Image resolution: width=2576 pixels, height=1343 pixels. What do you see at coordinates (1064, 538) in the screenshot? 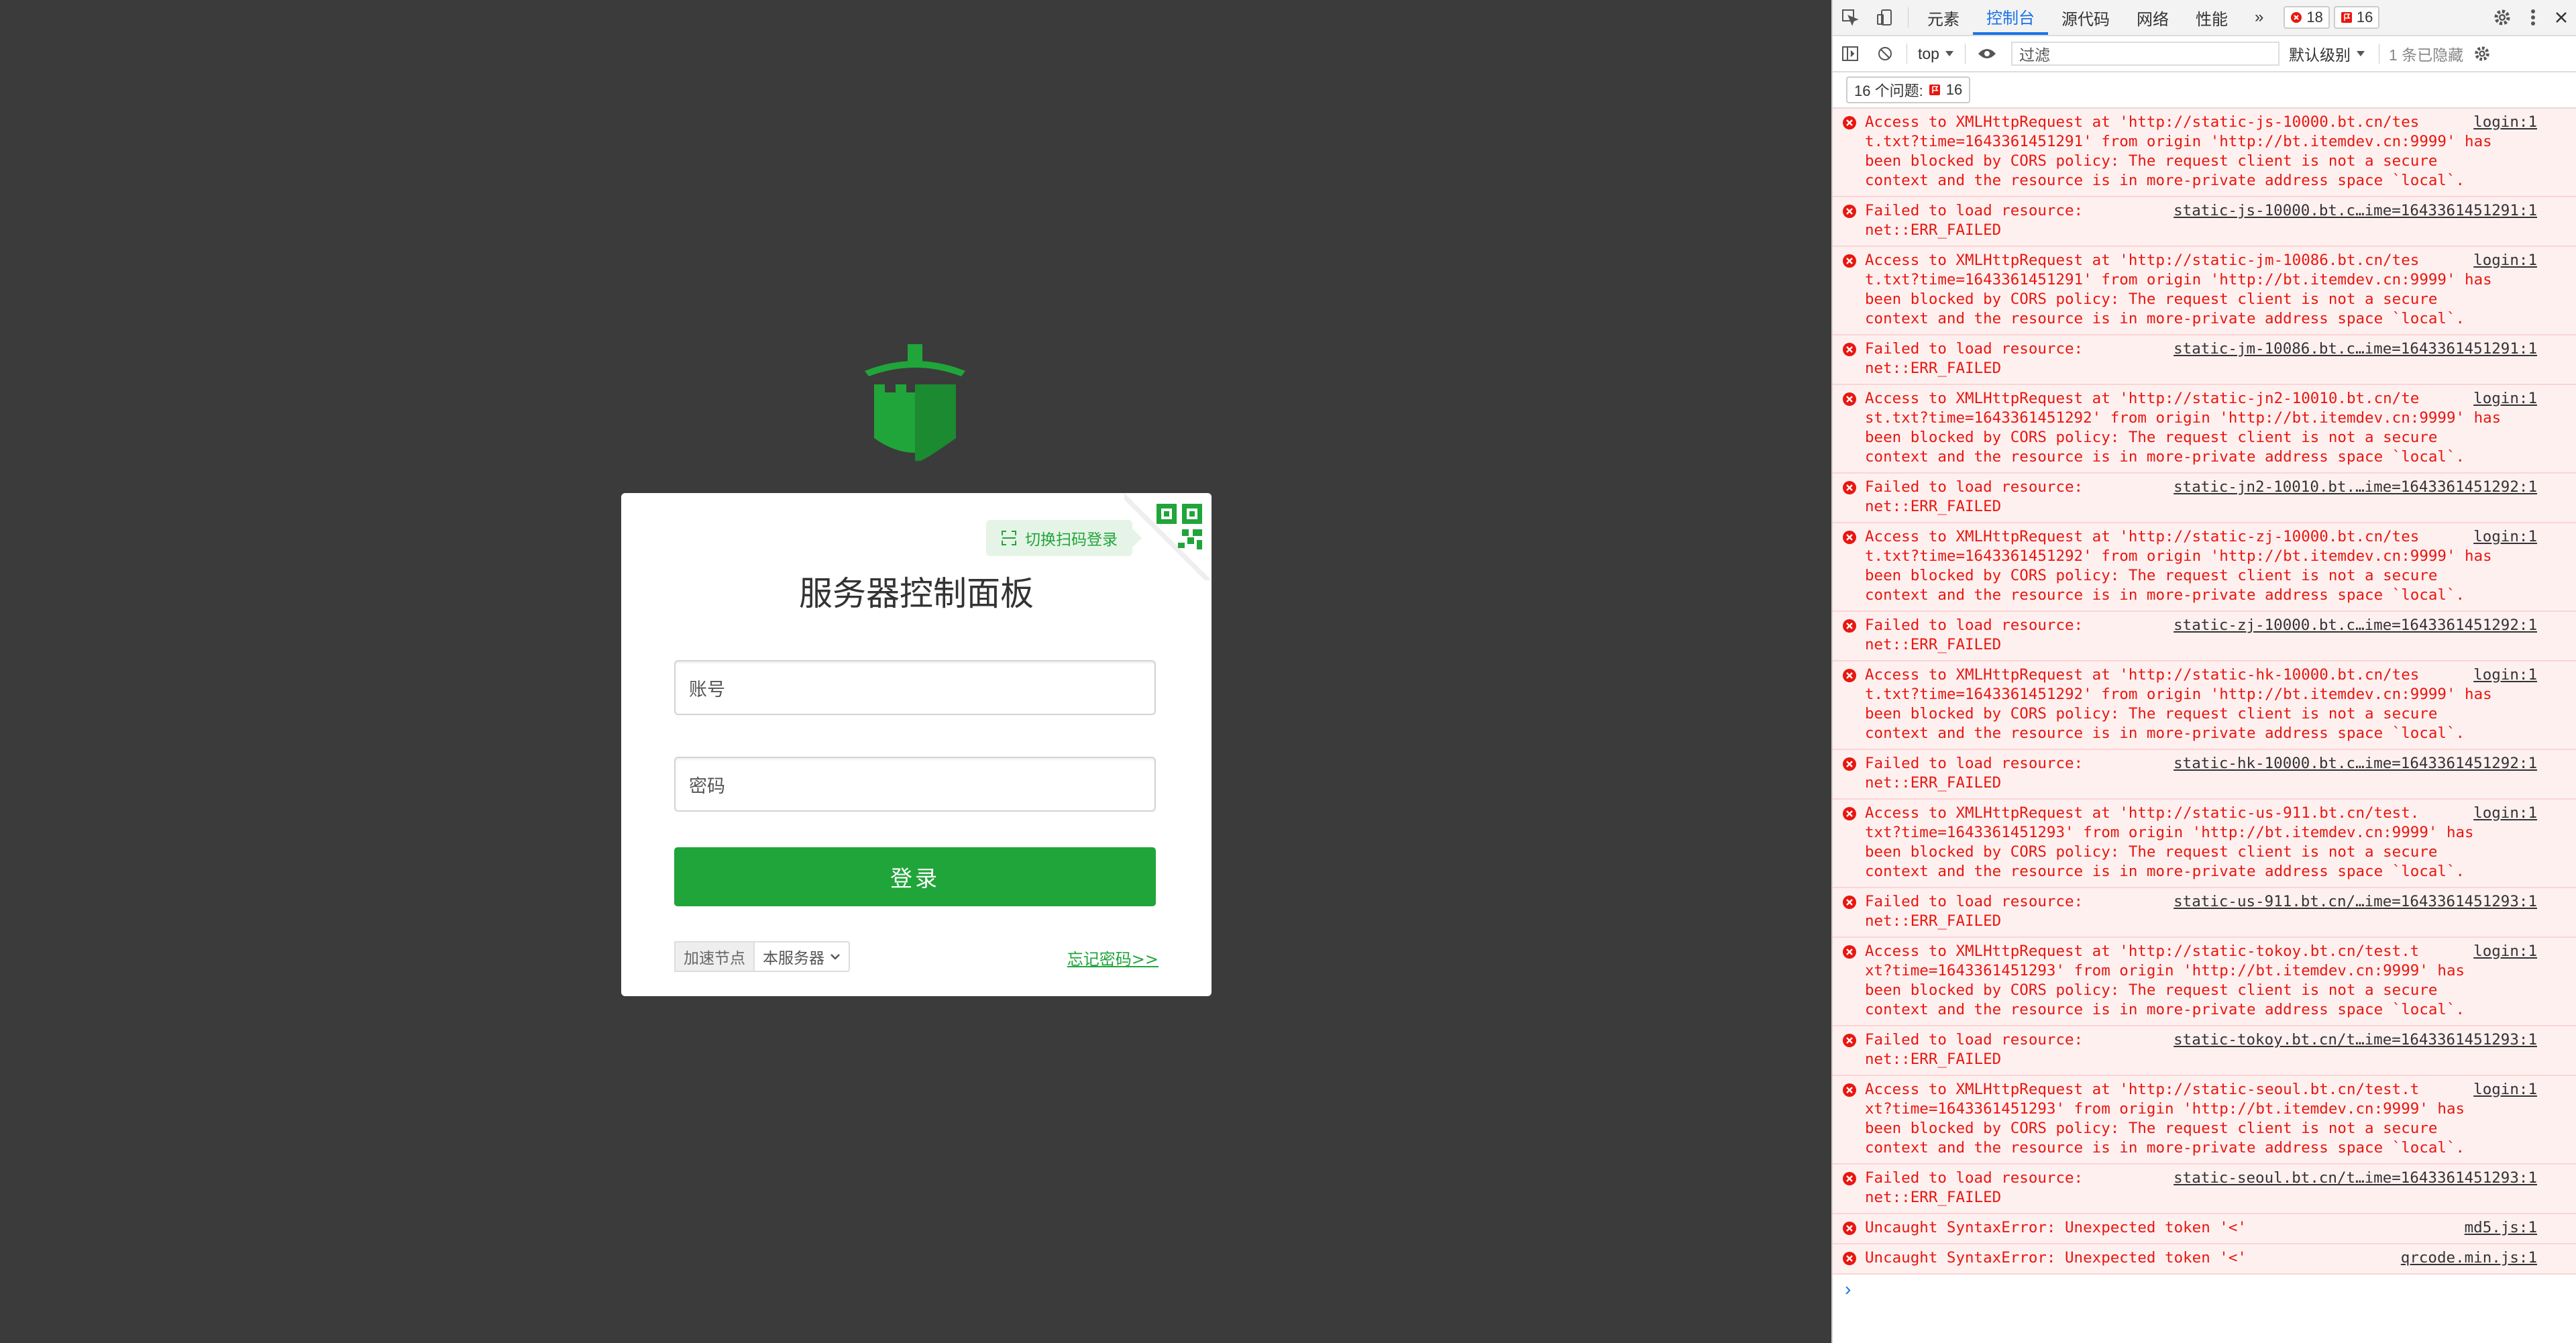
I see `switch-qr-login-button: 切换扫码登录` at bounding box center [1064, 538].